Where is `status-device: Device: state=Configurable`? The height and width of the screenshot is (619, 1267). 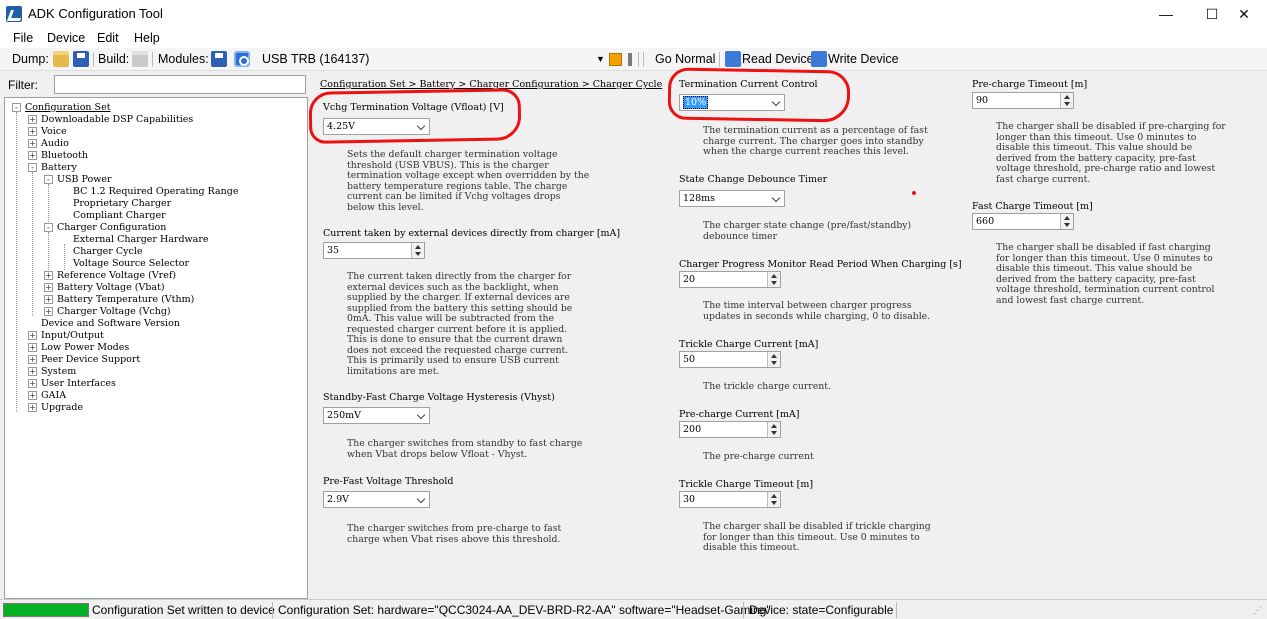
status-device: Device: state=Configurable is located at coordinates (821, 610).